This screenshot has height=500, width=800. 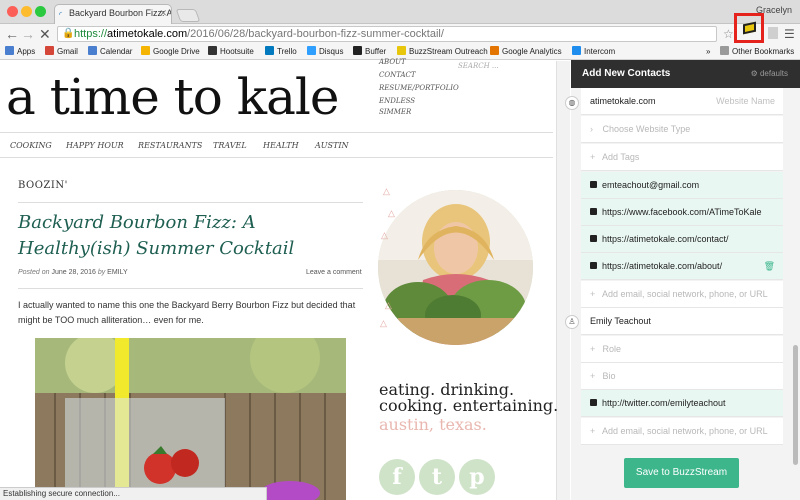 What do you see at coordinates (281, 52) in the screenshot?
I see `bookmark-trello: Trello` at bounding box center [281, 52].